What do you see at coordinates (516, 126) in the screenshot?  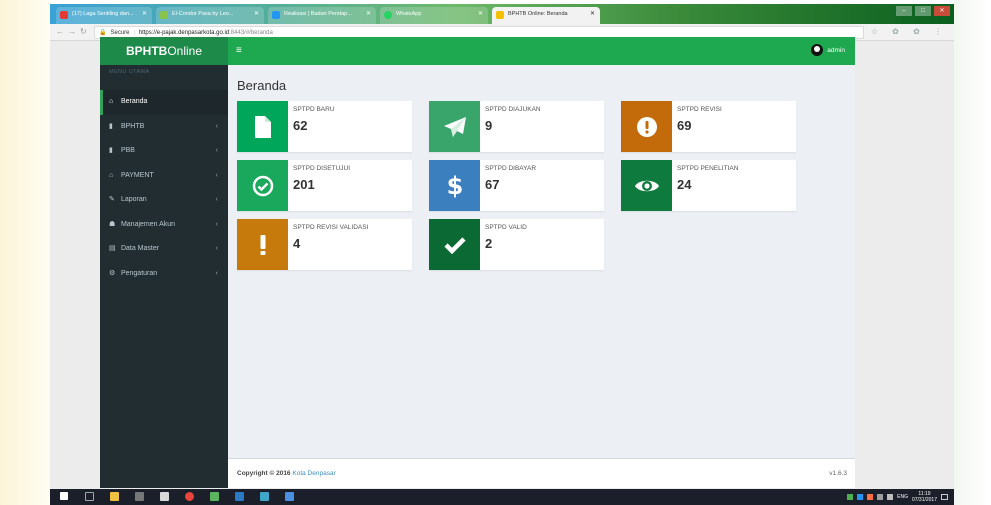 I see `info-box-sptpd-diajukan: SPTPD DIAJUKAN 9` at bounding box center [516, 126].